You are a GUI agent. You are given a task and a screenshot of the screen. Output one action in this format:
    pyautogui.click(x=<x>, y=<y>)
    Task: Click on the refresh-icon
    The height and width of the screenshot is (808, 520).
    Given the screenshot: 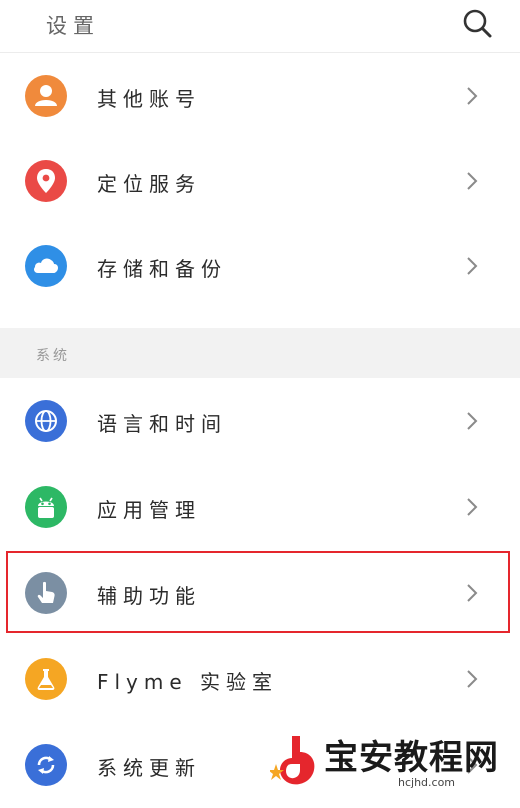 What is the action you would take?
    pyautogui.click(x=46, y=765)
    